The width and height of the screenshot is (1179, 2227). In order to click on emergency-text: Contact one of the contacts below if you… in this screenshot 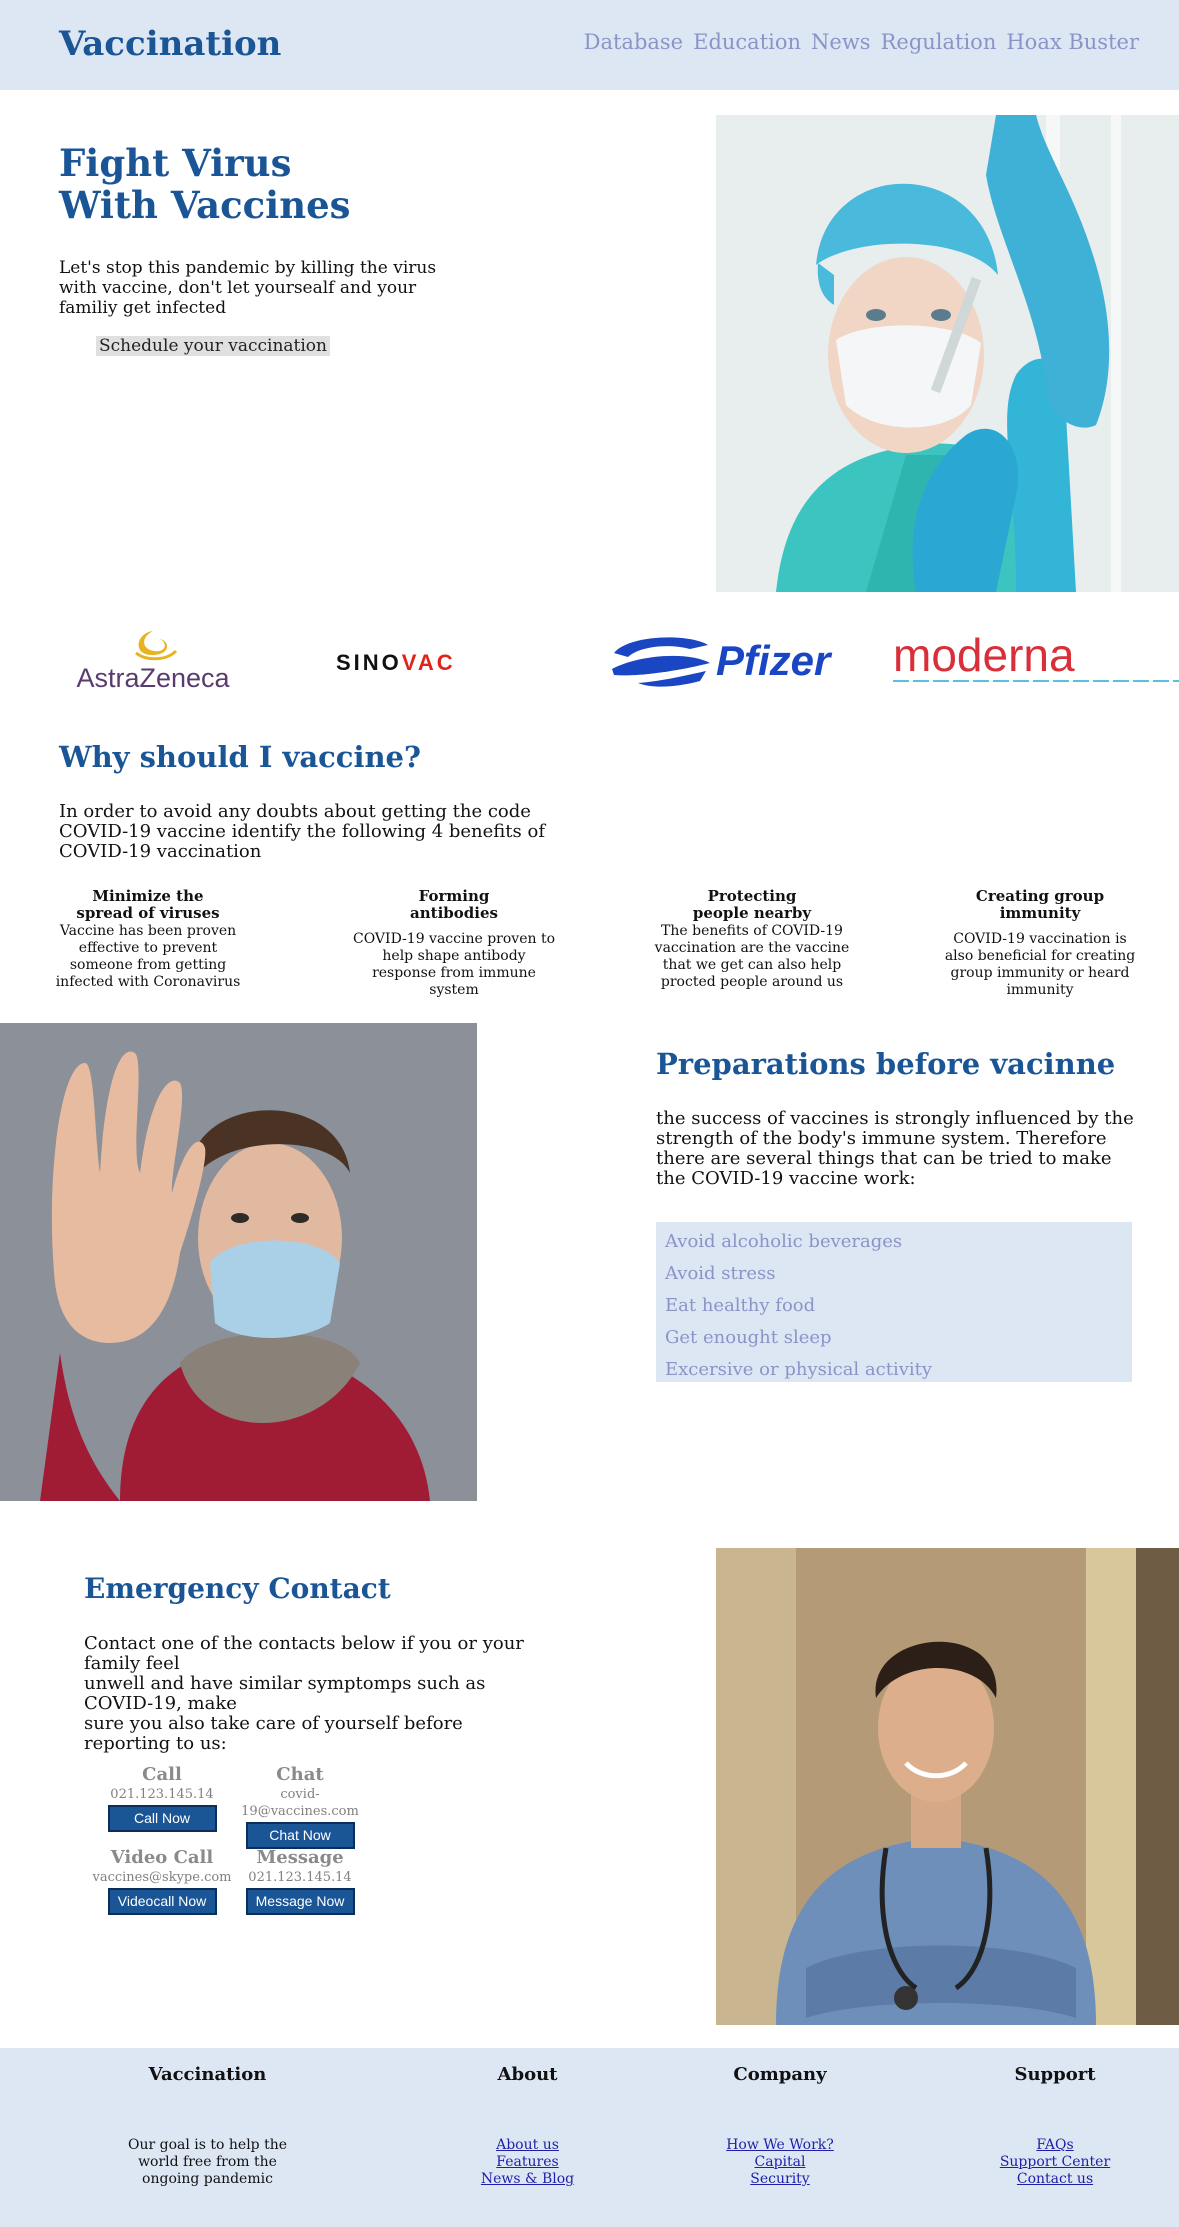, I will do `click(309, 1694)`.